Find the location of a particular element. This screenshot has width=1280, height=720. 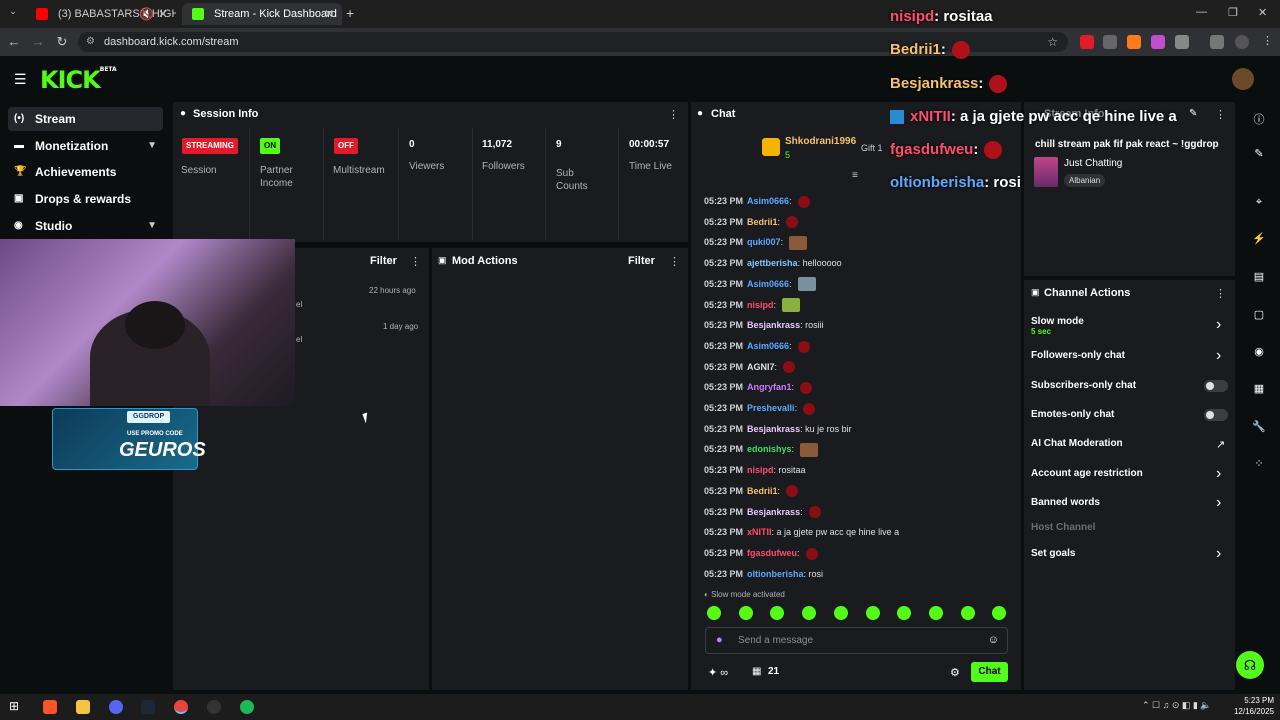

browser-menu-icon: ⋮ is located at coordinates (1267, 40).